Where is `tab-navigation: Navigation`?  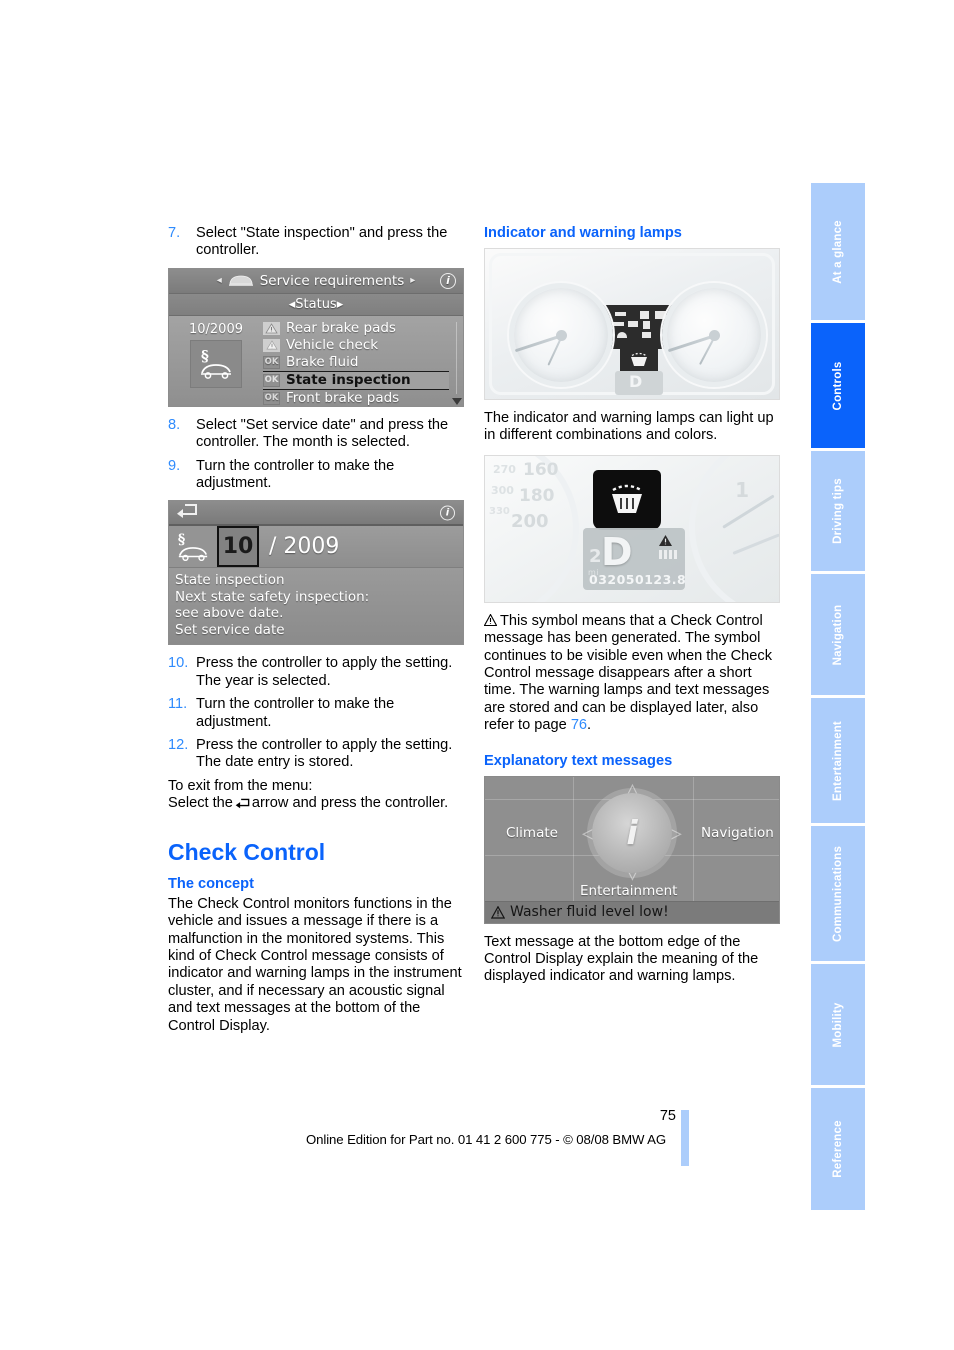
tab-navigation: Navigation is located at coordinates (838, 634).